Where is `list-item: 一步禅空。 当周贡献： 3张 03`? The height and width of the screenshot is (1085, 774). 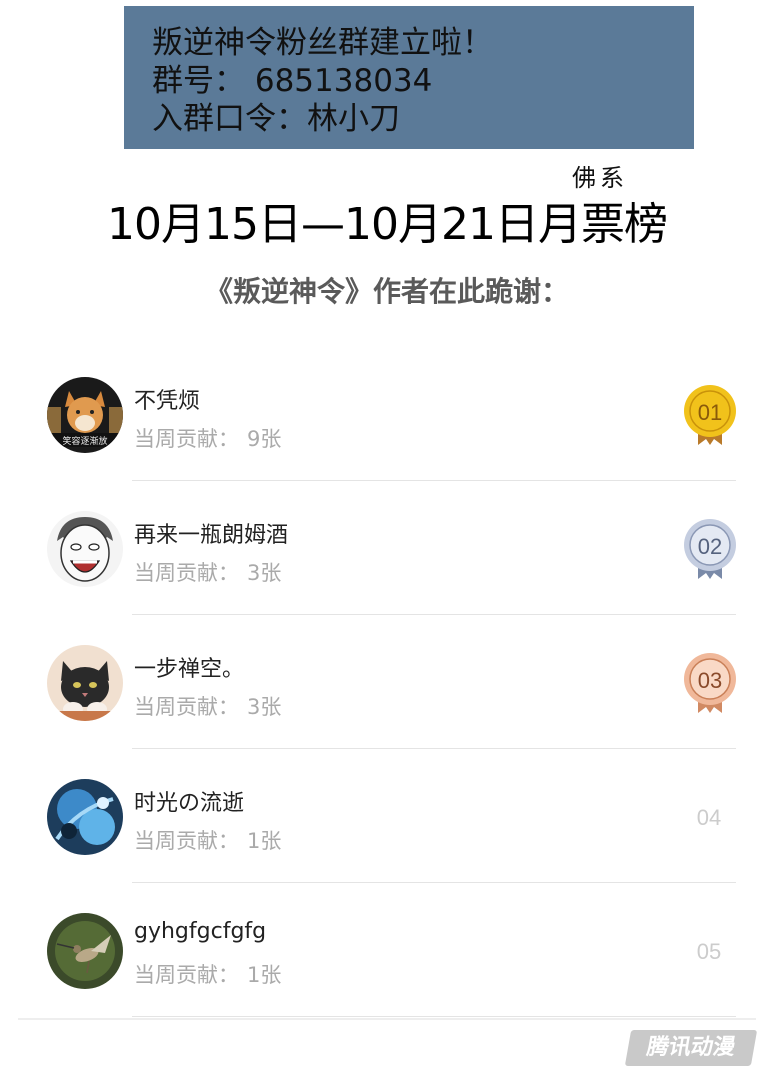 list-item: 一步禅空。 当周贡献： 3张 03 is located at coordinates (387, 682).